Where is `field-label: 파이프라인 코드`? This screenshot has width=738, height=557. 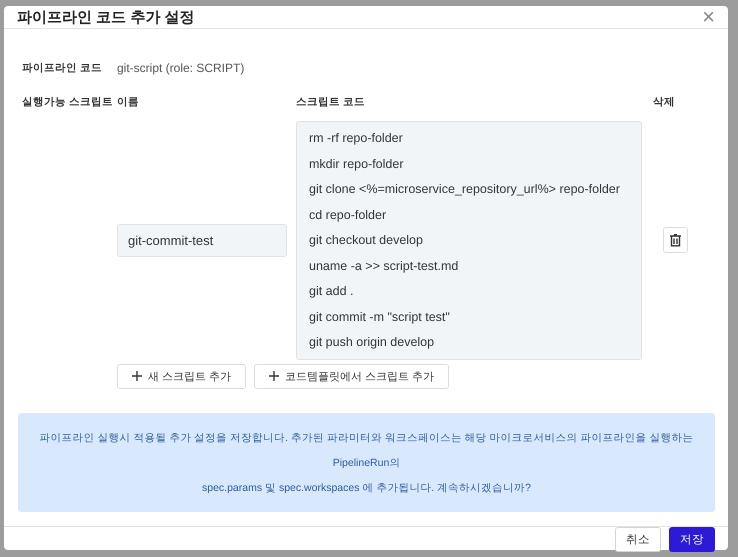
field-label: 파이프라인 코드 is located at coordinates (62, 68).